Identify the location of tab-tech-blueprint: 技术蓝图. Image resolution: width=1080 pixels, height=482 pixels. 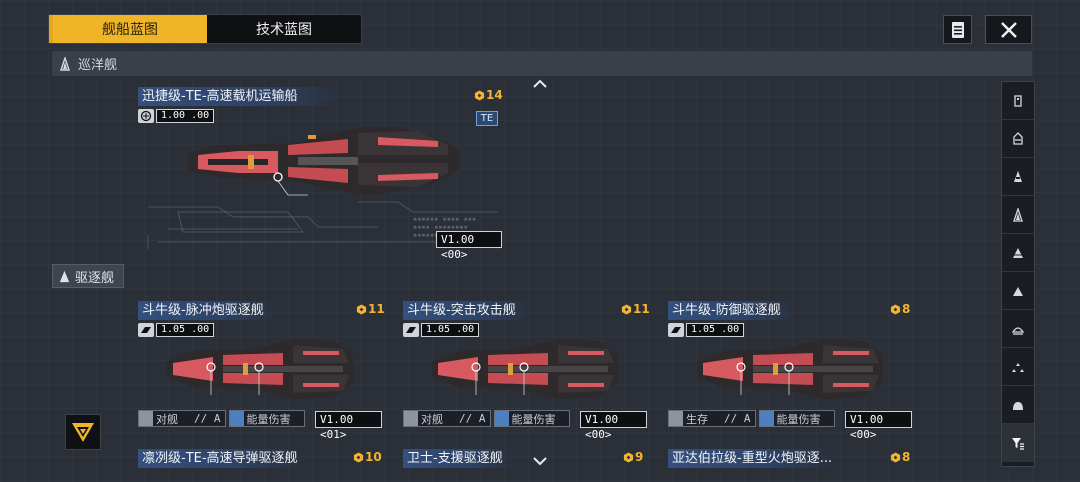
(284, 29).